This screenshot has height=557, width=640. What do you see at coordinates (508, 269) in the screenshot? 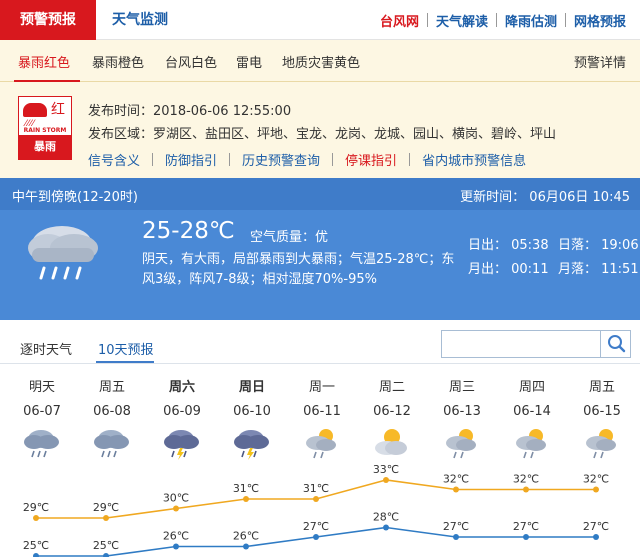
I see `moonrise: 月出： 00:11` at bounding box center [508, 269].